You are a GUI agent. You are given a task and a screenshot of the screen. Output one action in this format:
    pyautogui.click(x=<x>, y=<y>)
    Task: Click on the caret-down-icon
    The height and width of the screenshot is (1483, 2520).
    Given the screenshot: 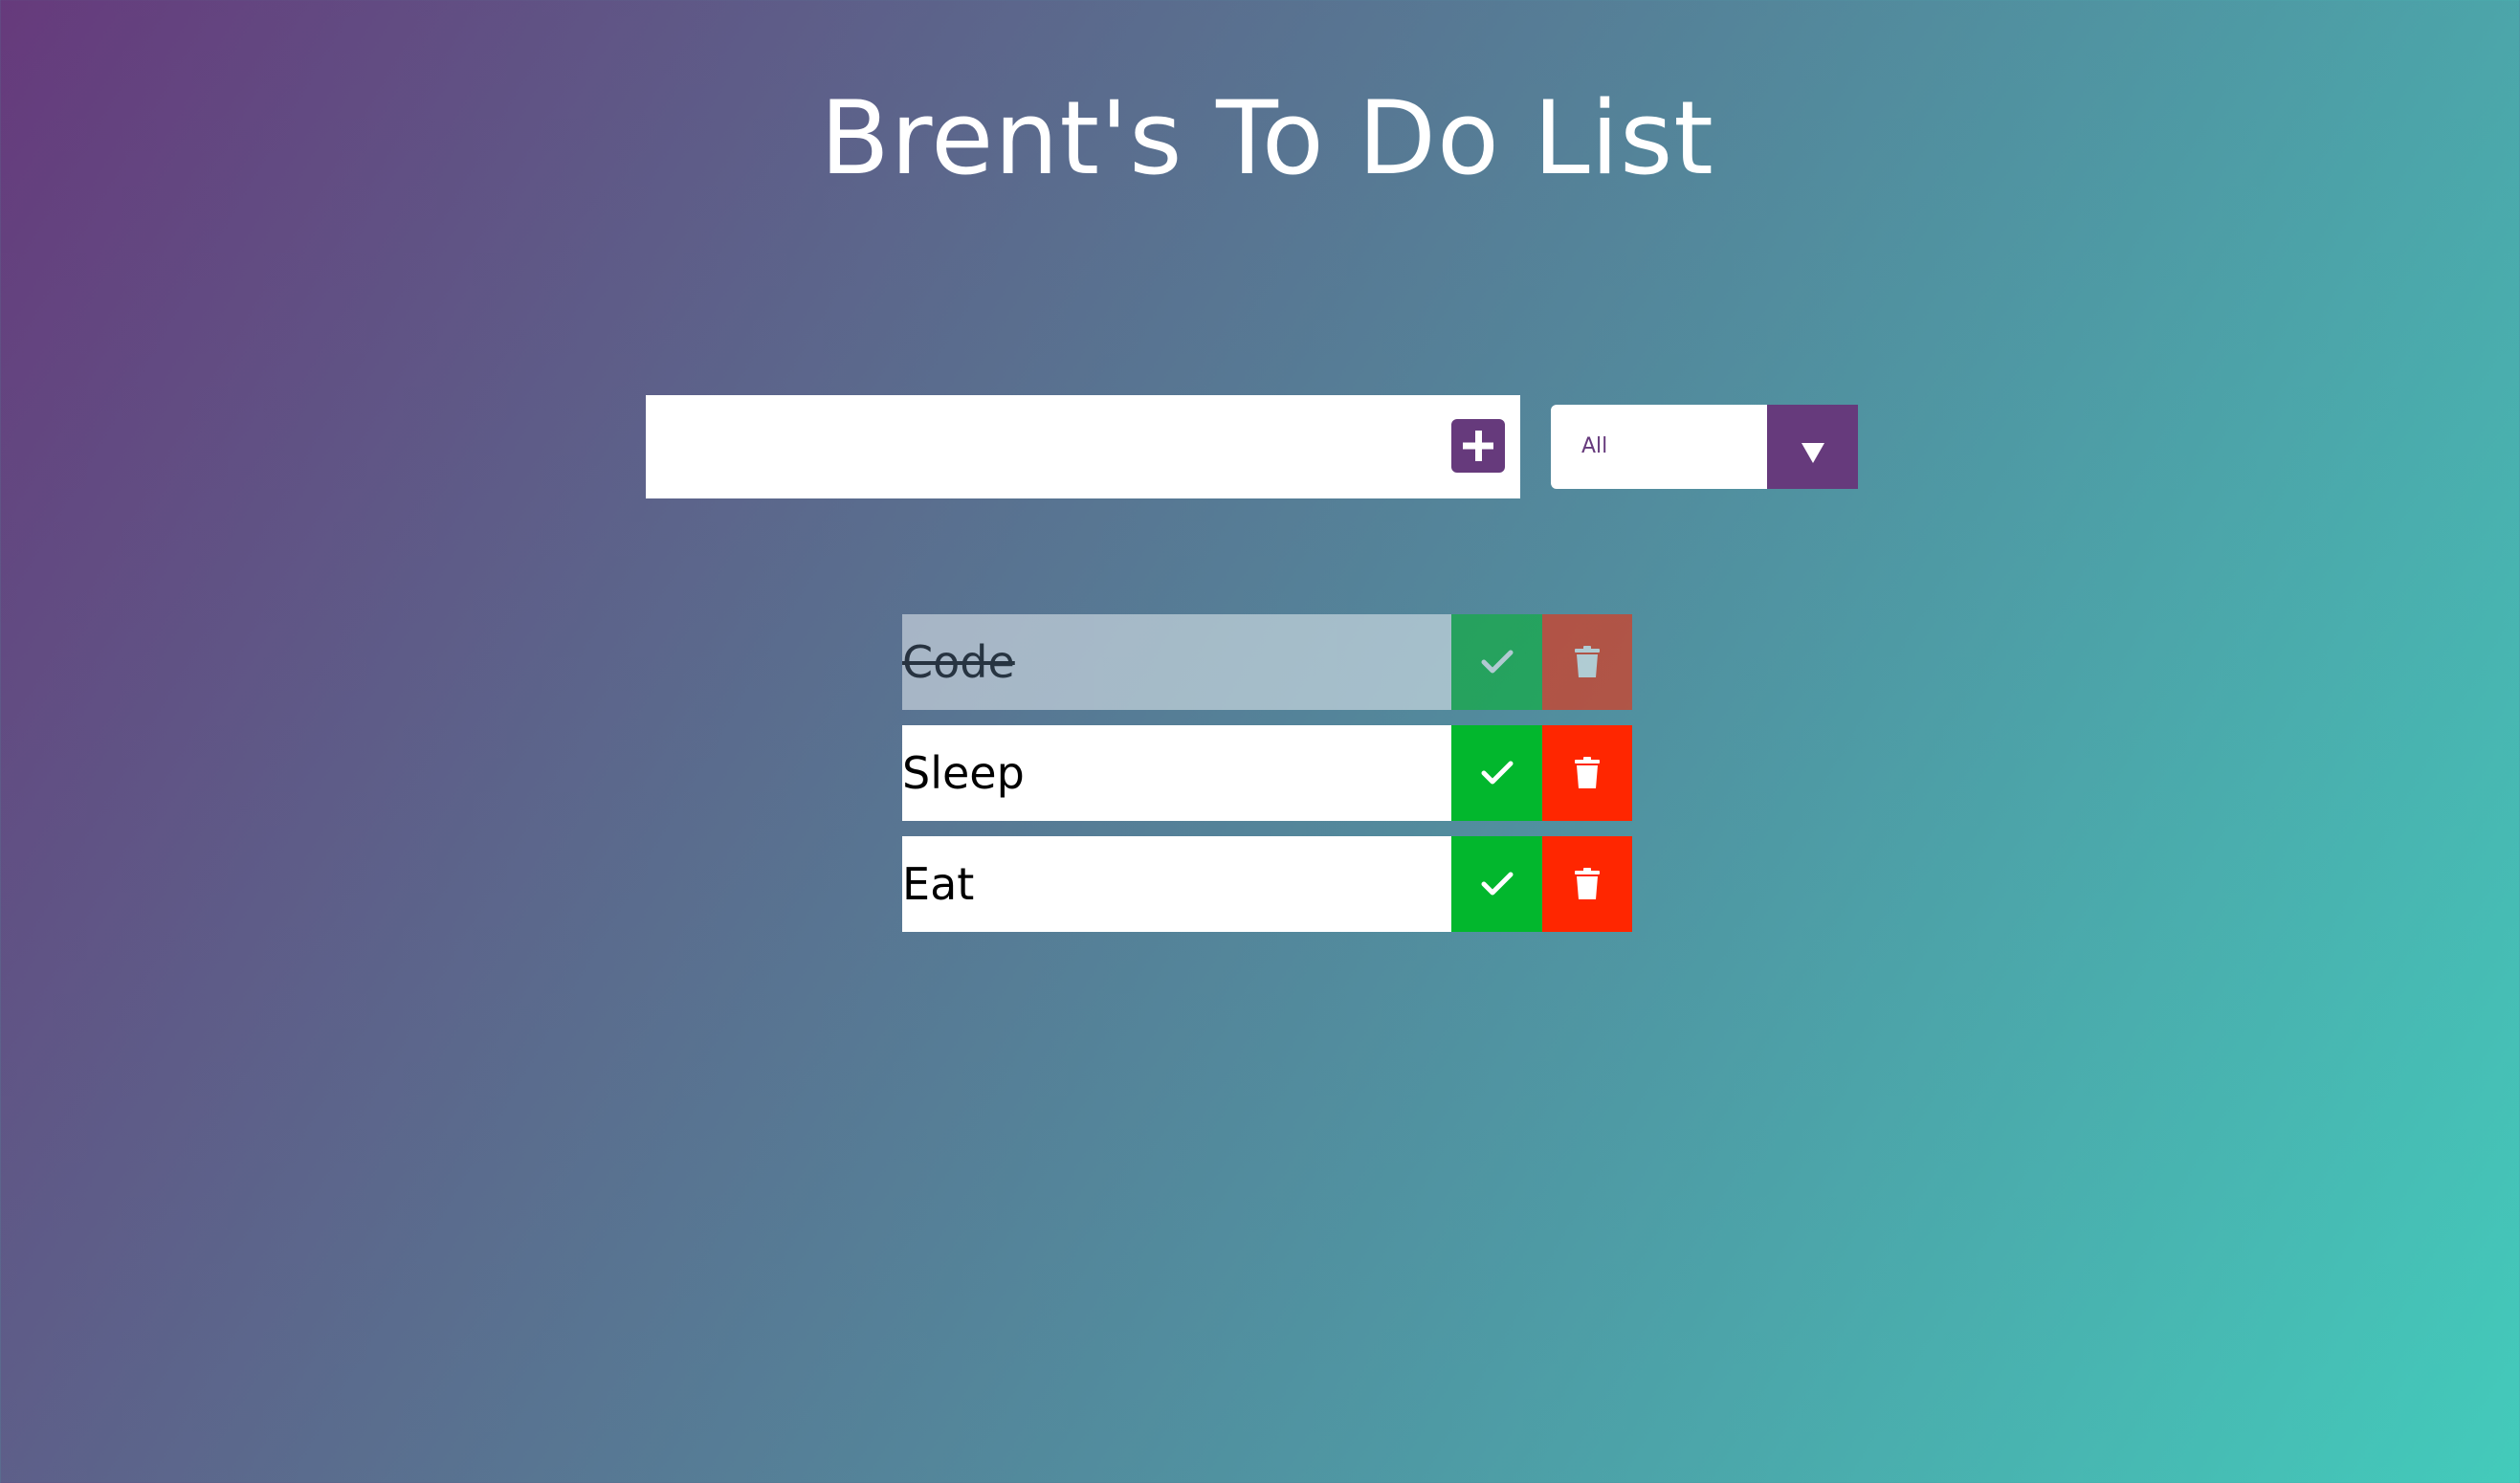 What is the action you would take?
    pyautogui.click(x=1813, y=453)
    